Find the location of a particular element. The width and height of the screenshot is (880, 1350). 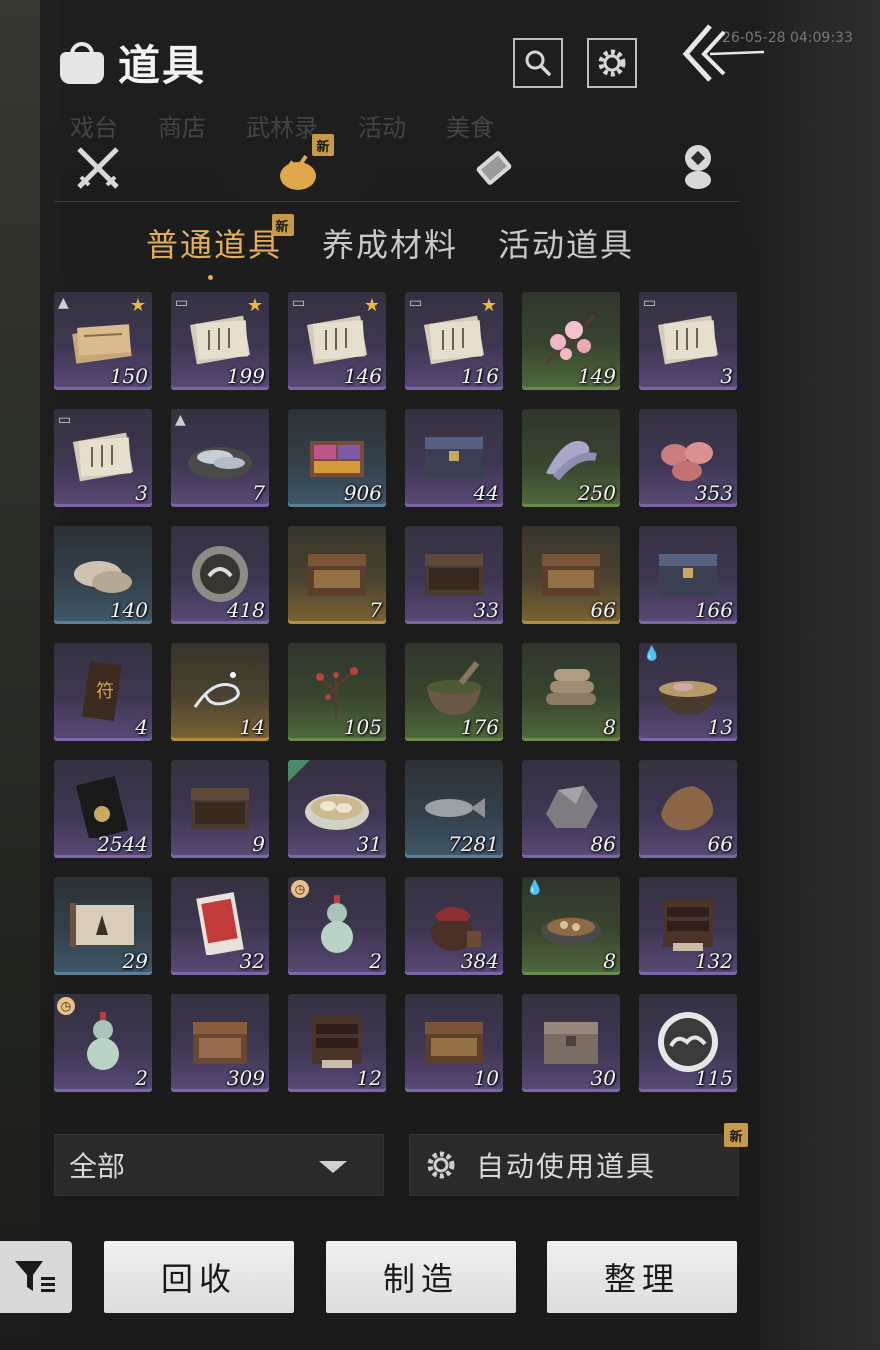

category-currency is located at coordinates (698, 168).